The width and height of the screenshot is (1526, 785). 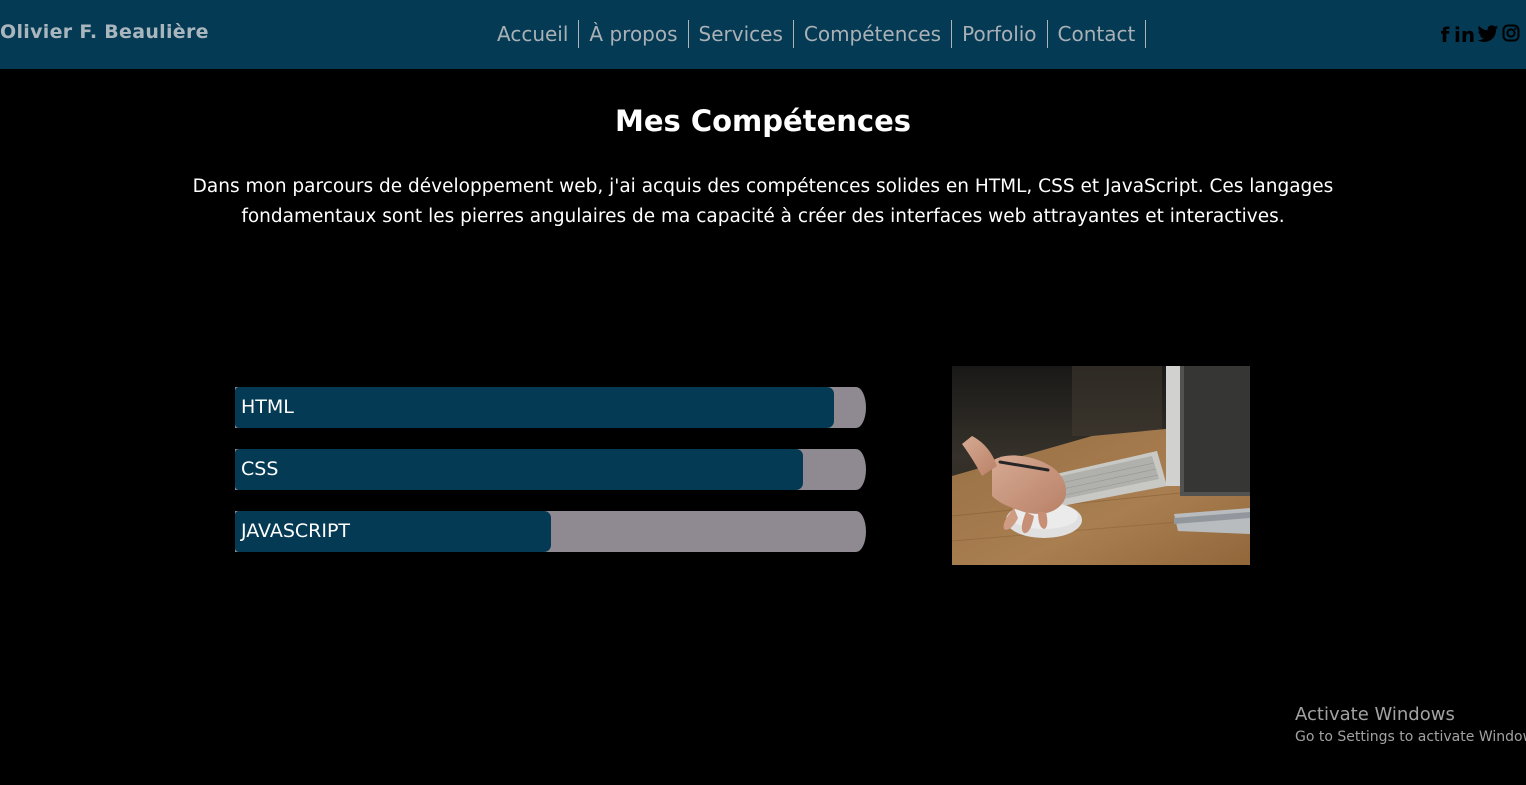 I want to click on nav-item-accueil: Accueil, so click(x=533, y=34).